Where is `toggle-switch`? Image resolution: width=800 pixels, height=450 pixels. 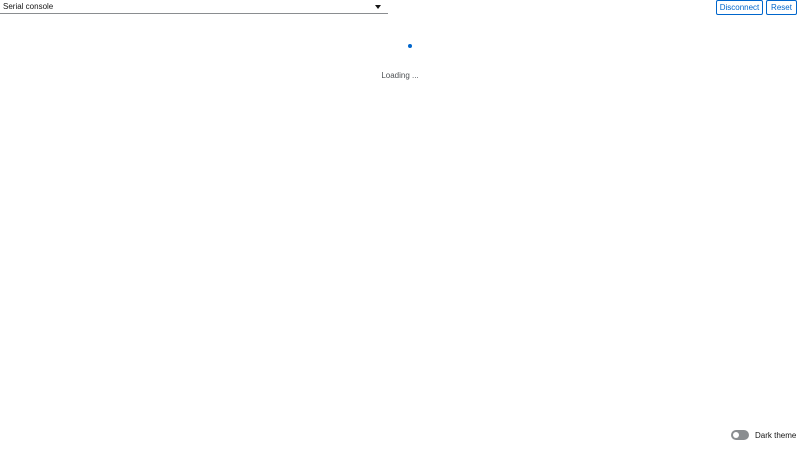 toggle-switch is located at coordinates (740, 435).